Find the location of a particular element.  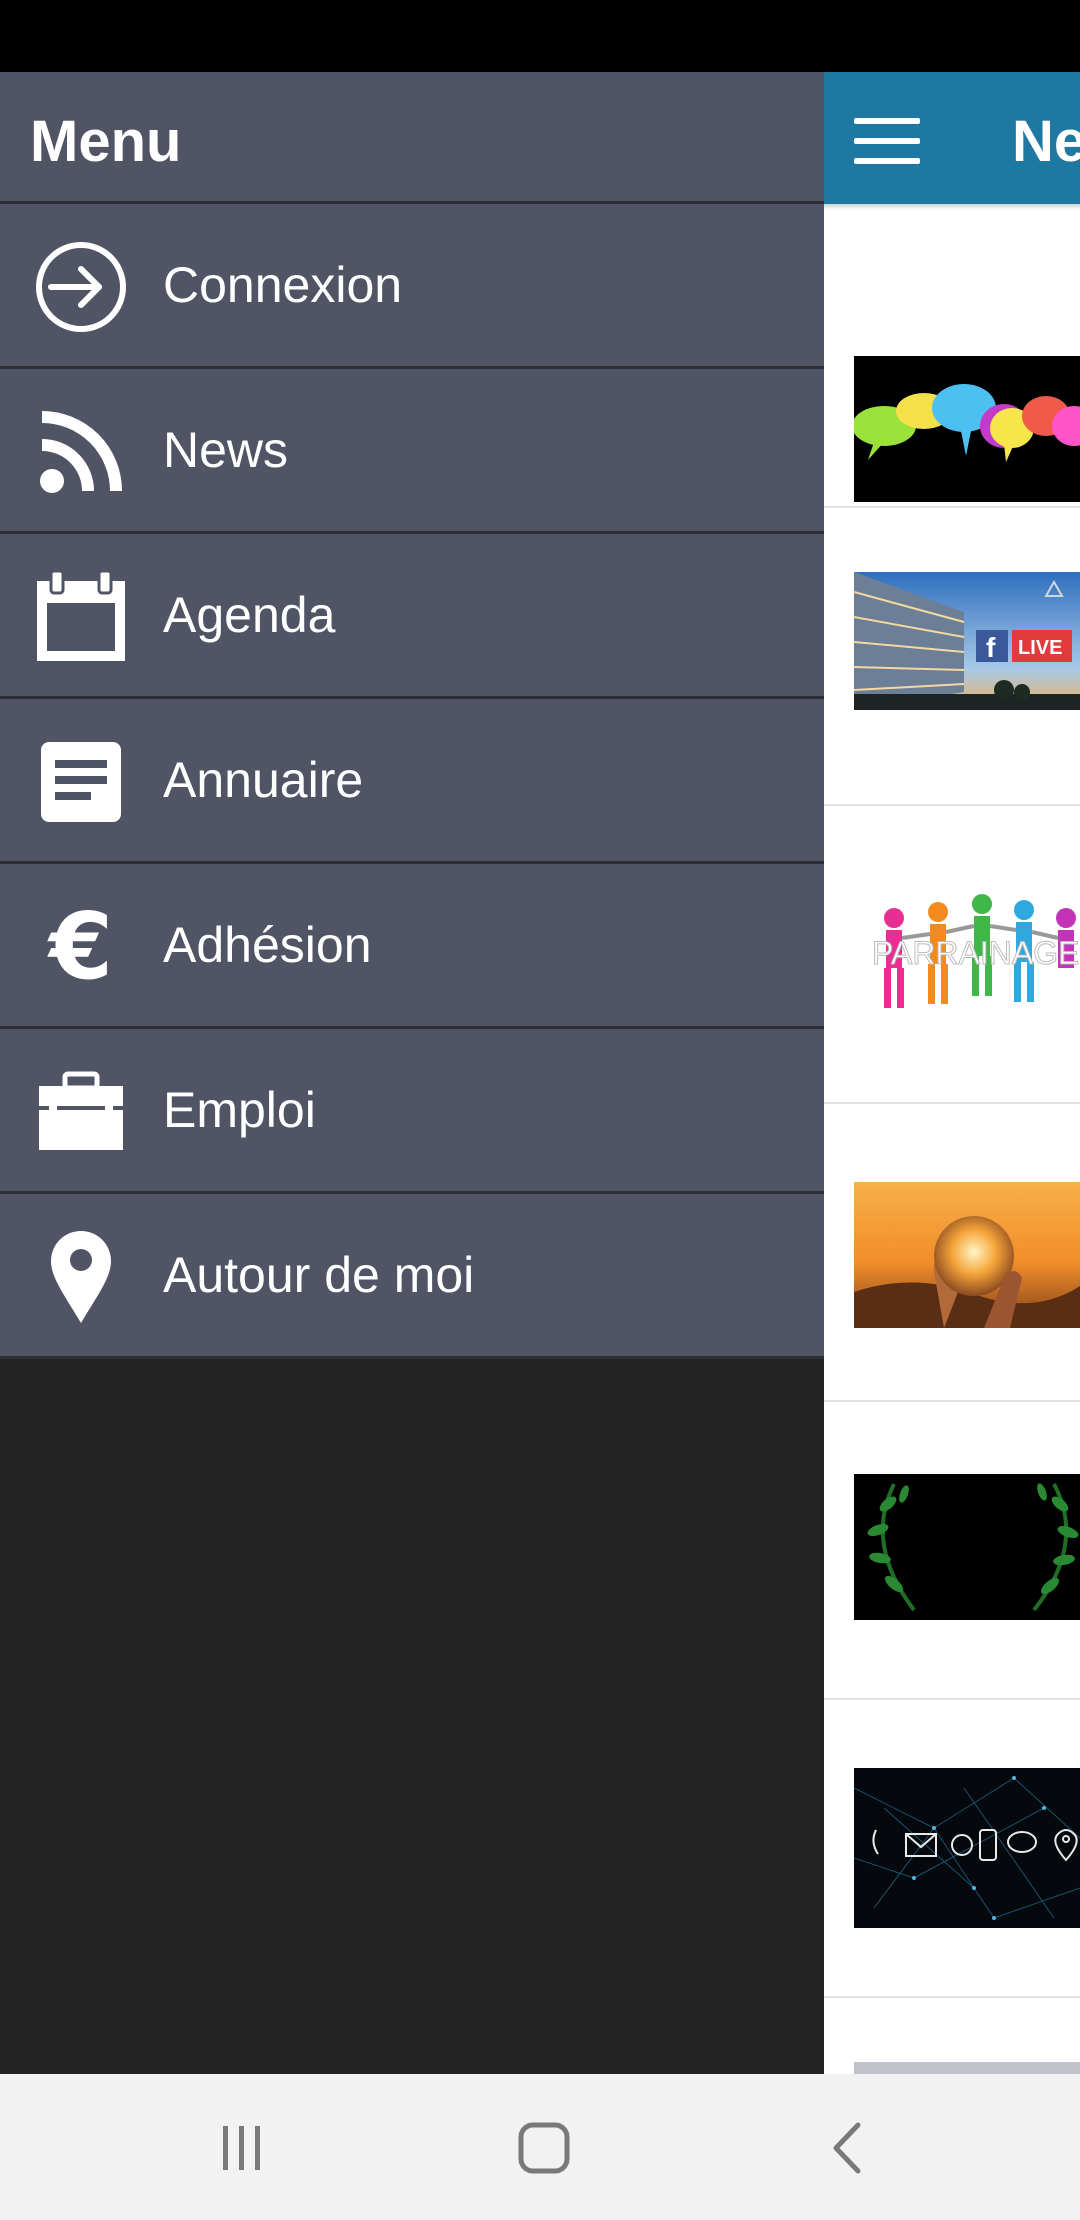

parrainage-text: PARRAINAGE is located at coordinates (975, 953).